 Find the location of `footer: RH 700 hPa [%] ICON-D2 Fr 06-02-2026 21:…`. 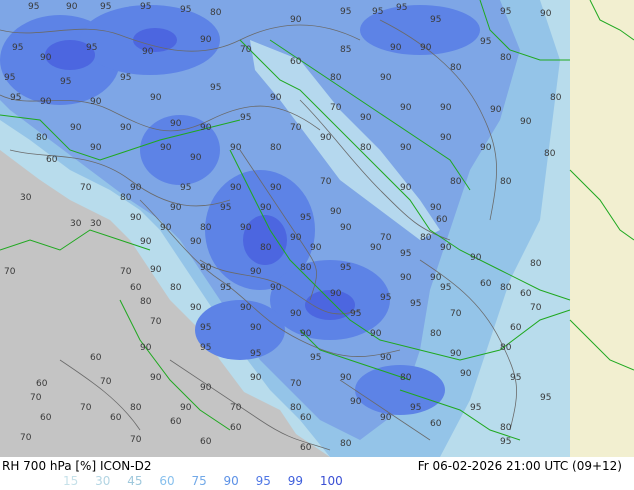

footer: RH 700 hPa [%] ICON-D2 Fr 06-02-2026 21:… is located at coordinates (317, 473).